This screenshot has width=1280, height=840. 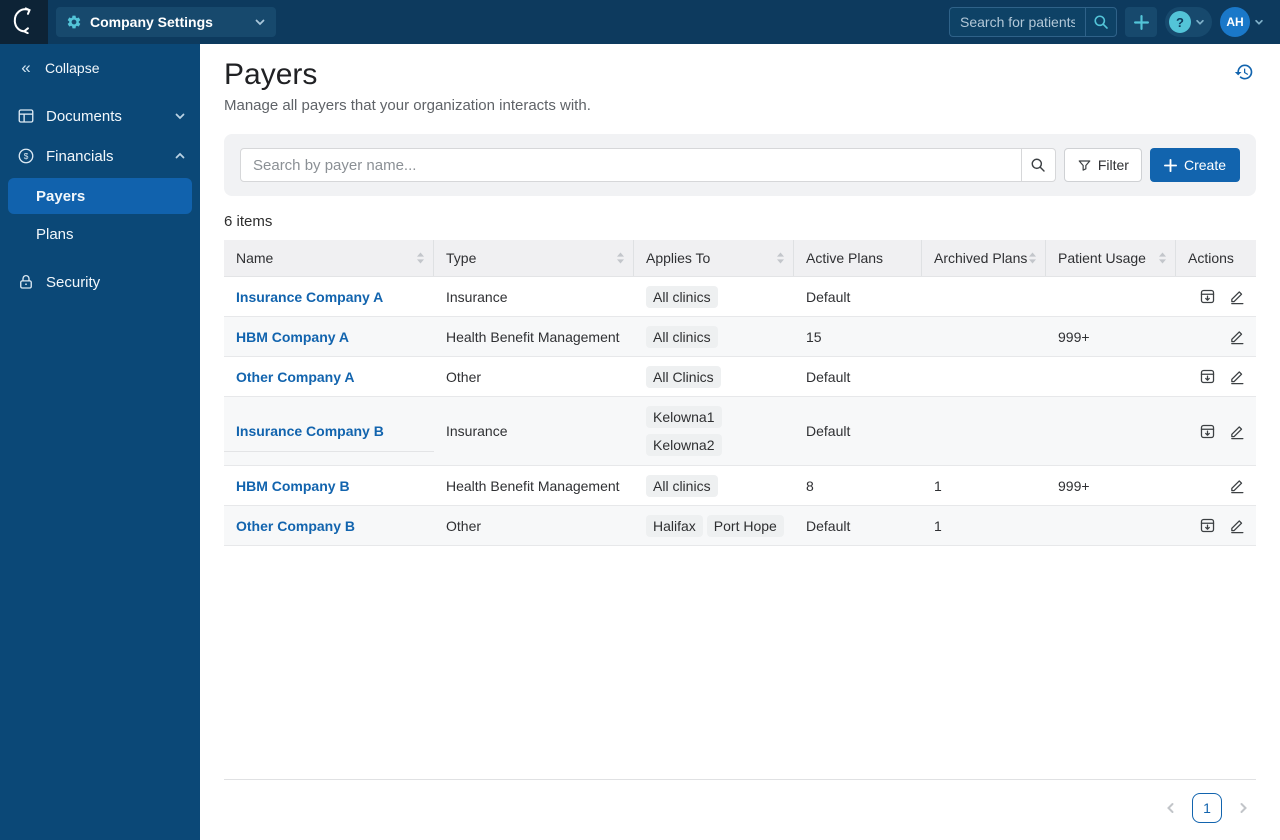 What do you see at coordinates (1194, 165) in the screenshot?
I see `create-button: Create` at bounding box center [1194, 165].